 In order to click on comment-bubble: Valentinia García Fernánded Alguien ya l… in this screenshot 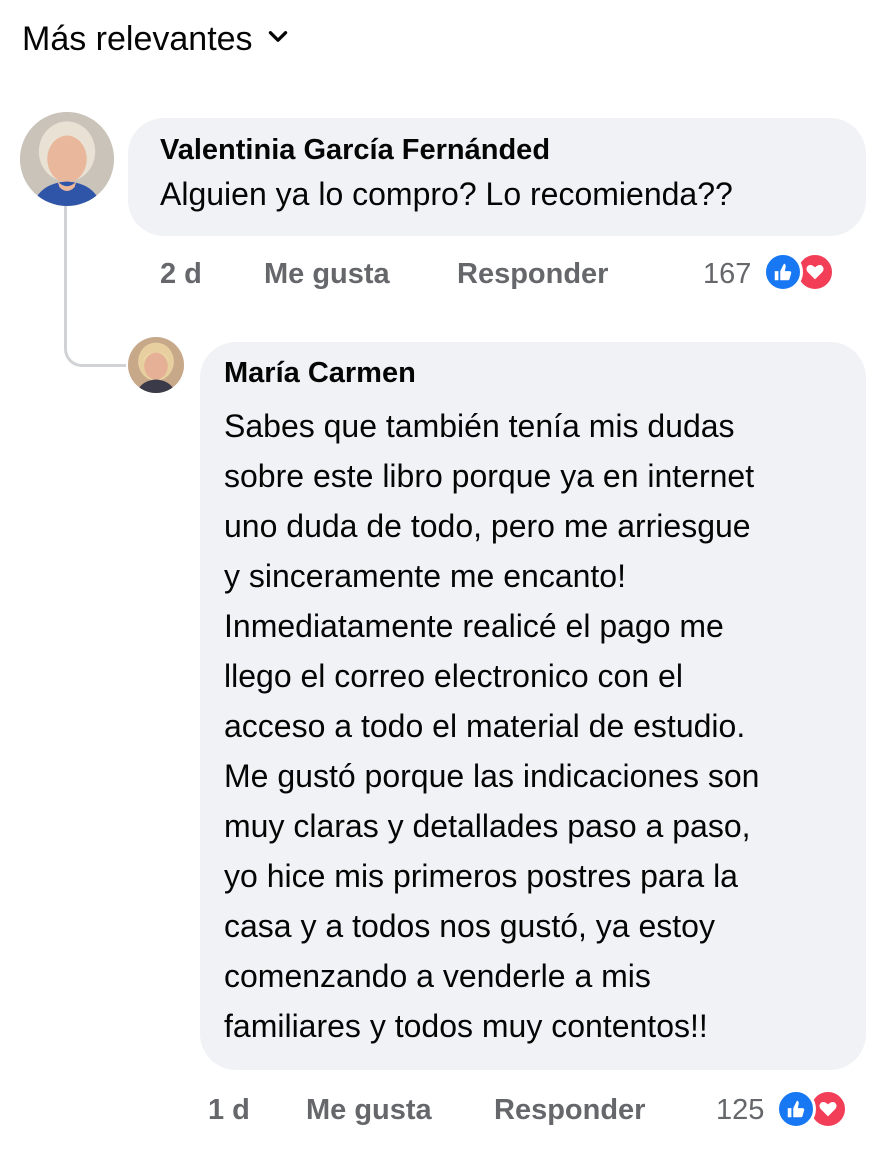, I will do `click(497, 177)`.